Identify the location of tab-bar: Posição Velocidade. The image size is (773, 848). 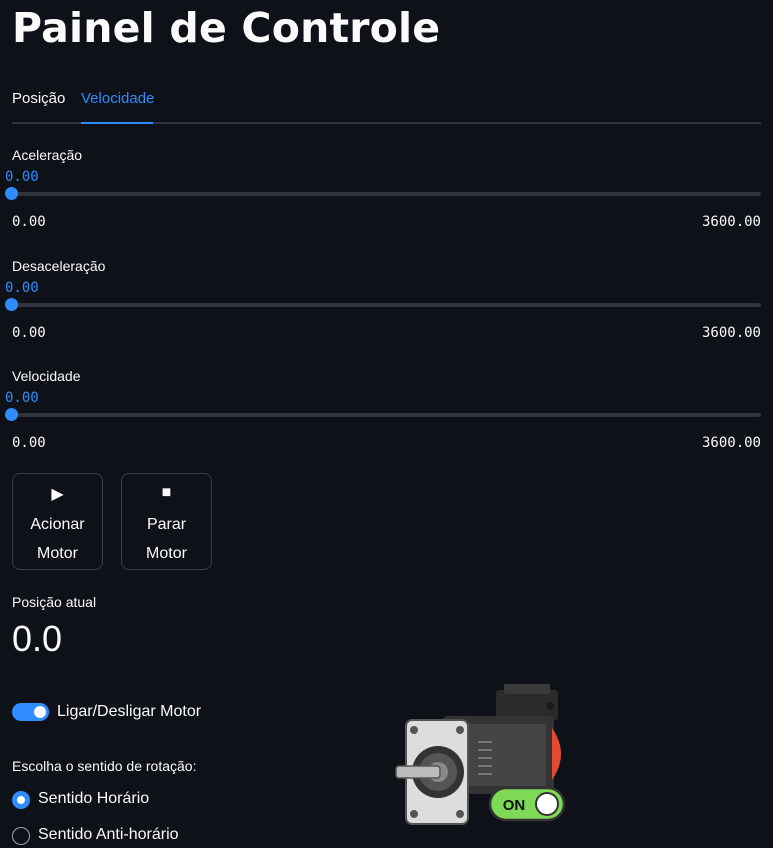
(386, 105).